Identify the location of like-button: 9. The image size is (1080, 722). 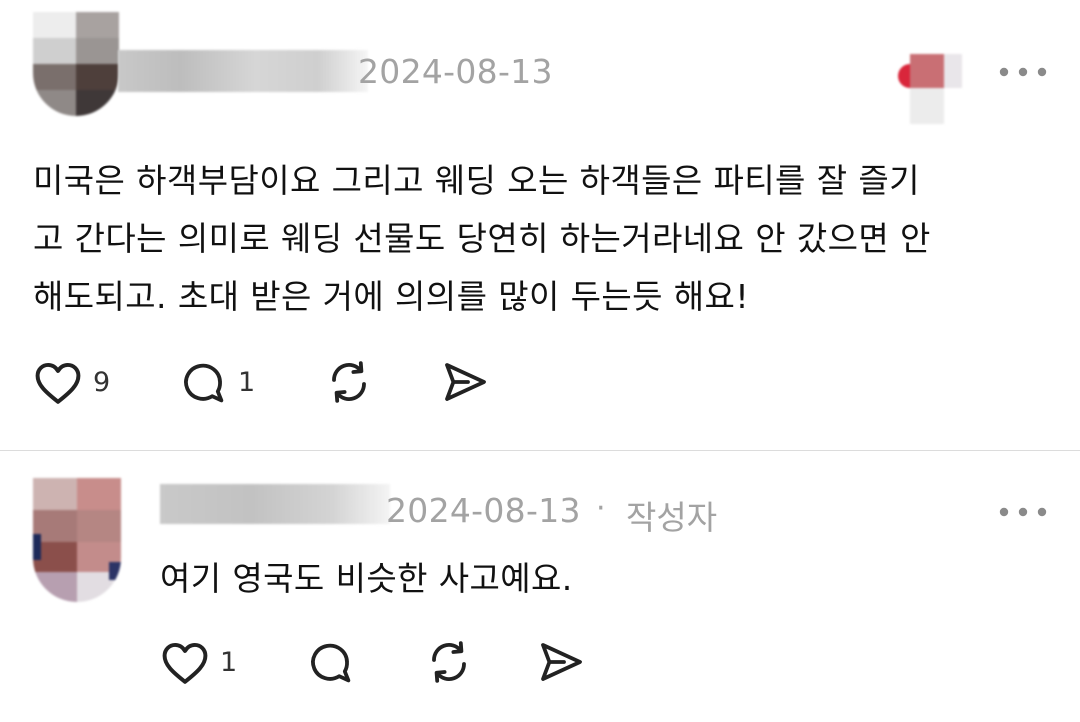
(105, 382).